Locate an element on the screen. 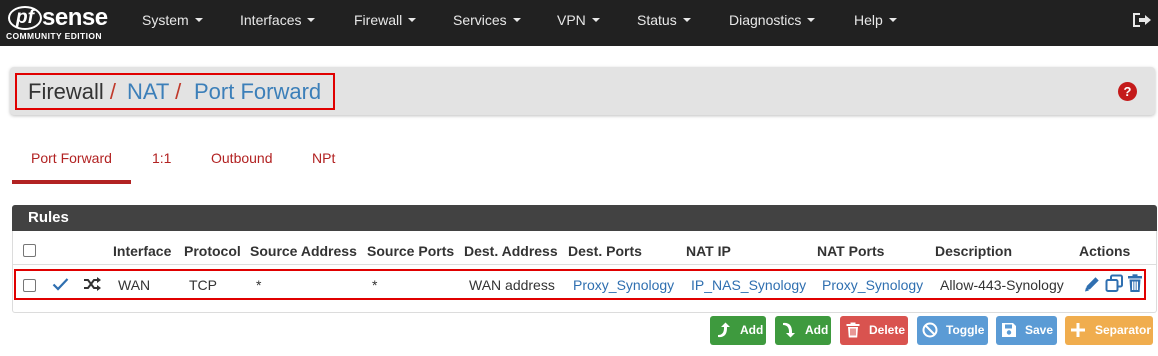 The image size is (1158, 356). nav-services-label: Services is located at coordinates (480, 20).